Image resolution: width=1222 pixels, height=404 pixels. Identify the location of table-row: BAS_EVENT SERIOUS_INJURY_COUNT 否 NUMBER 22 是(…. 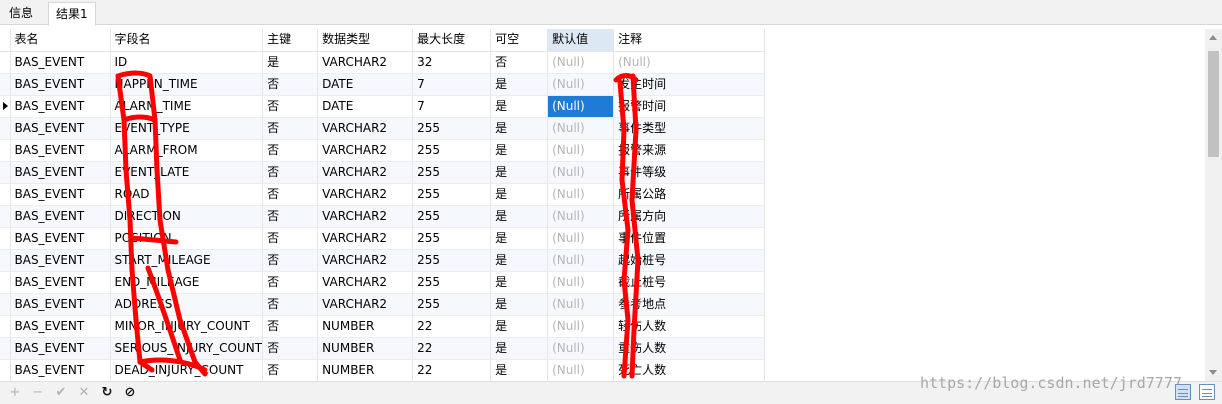
(383, 348).